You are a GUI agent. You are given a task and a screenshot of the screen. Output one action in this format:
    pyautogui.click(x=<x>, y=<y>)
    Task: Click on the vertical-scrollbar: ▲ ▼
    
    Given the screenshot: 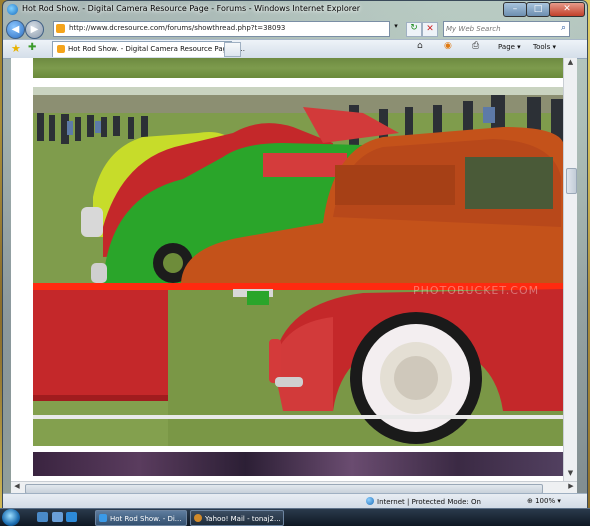 What is the action you would take?
    pyautogui.click(x=570, y=269)
    